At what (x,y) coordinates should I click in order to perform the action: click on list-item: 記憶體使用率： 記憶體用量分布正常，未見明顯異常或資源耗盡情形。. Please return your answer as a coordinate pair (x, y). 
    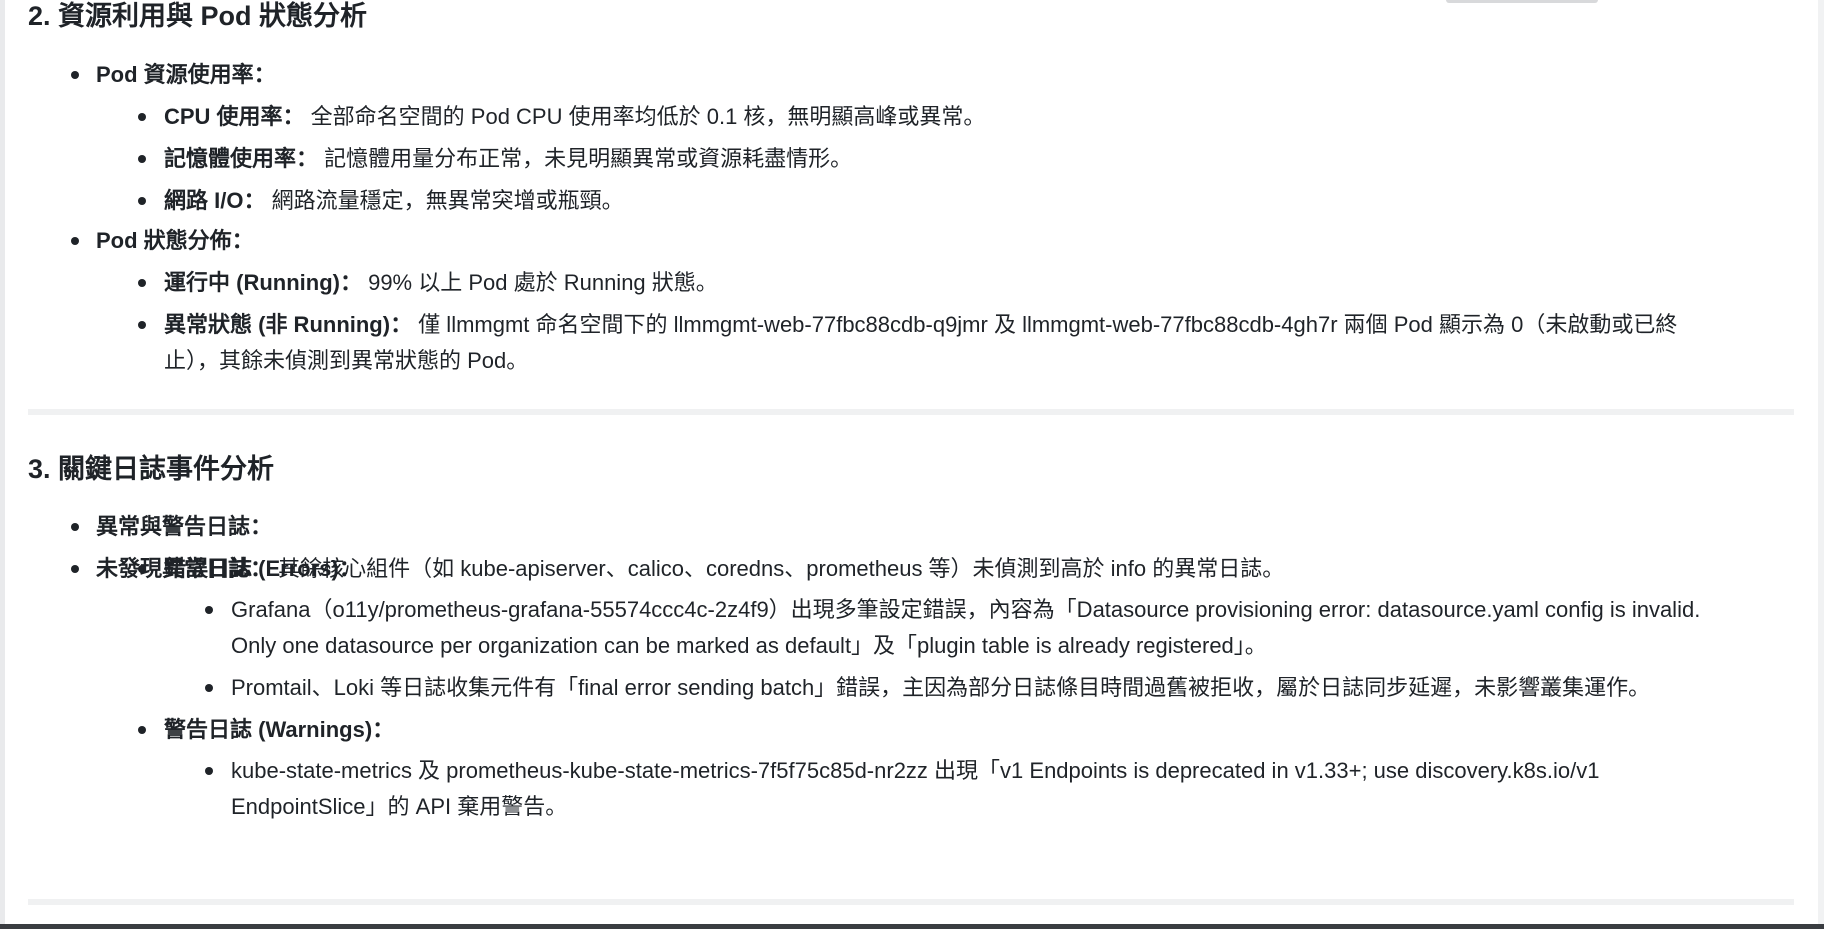
    Looking at the image, I should click on (913, 162).